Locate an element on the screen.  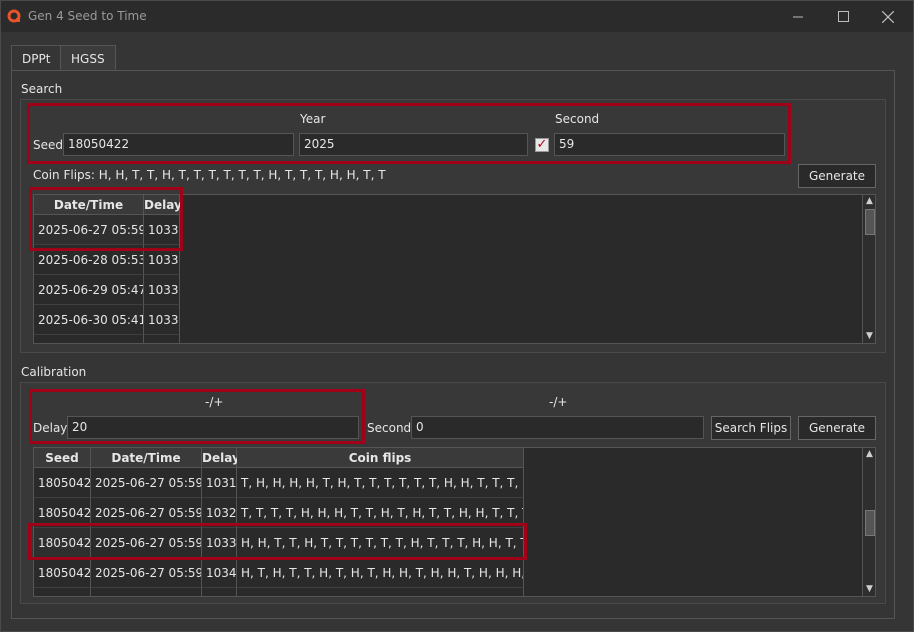
datetime-cell: 2025-06-29 05:47:59 is located at coordinates (89, 290).